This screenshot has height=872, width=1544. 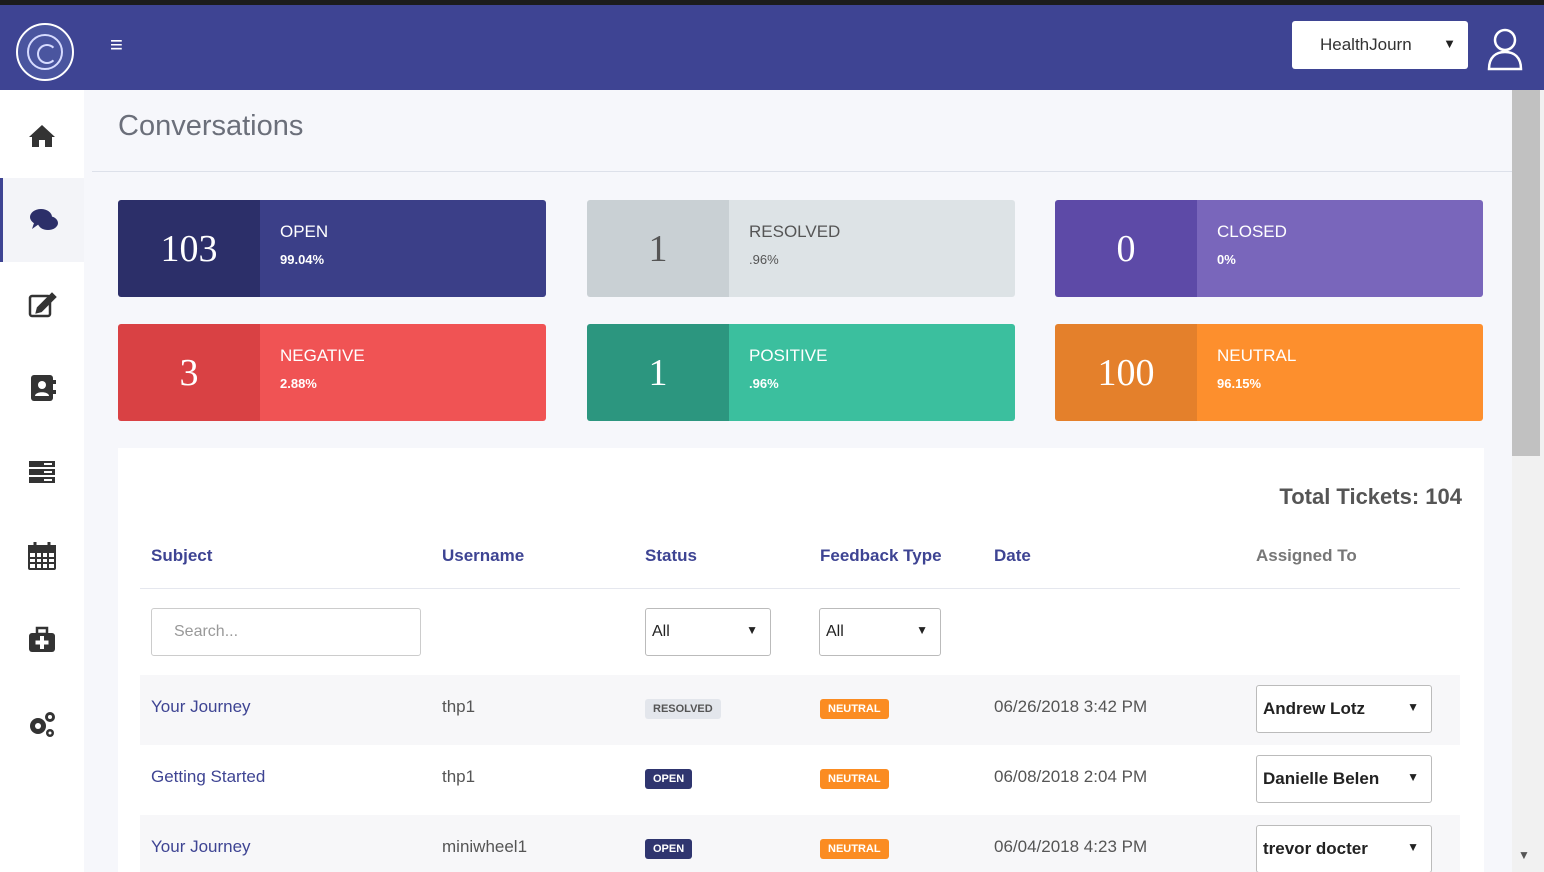 What do you see at coordinates (483, 556) in the screenshot?
I see `header-username: Username` at bounding box center [483, 556].